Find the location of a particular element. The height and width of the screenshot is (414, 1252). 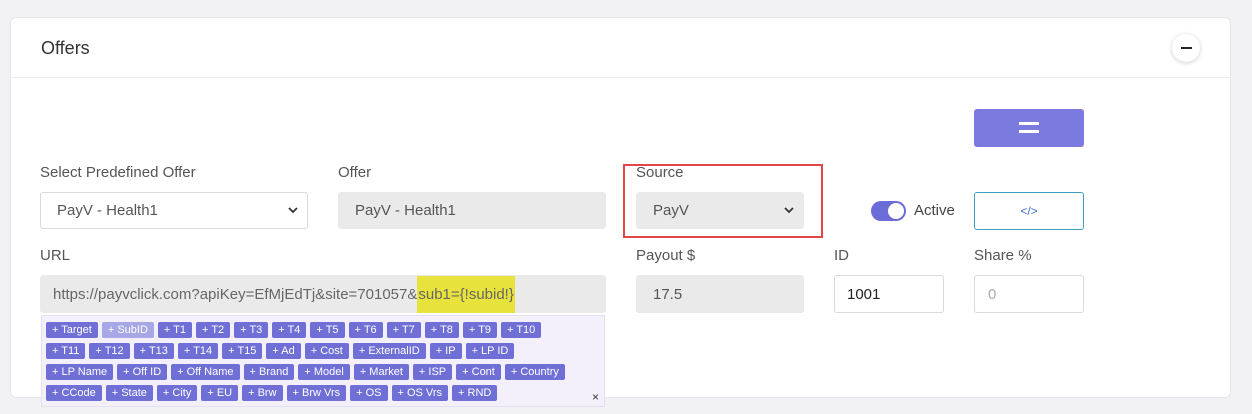

token-tag: + T12 is located at coordinates (109, 351).